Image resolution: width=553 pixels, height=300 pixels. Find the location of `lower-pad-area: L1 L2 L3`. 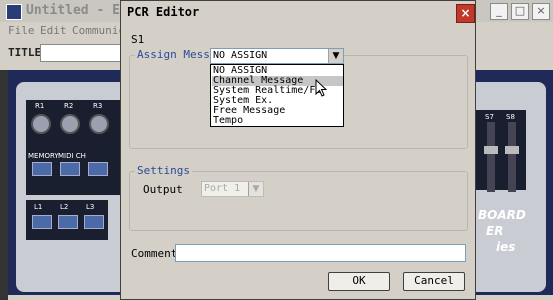

lower-pad-area: L1 L2 L3 is located at coordinates (67, 220).